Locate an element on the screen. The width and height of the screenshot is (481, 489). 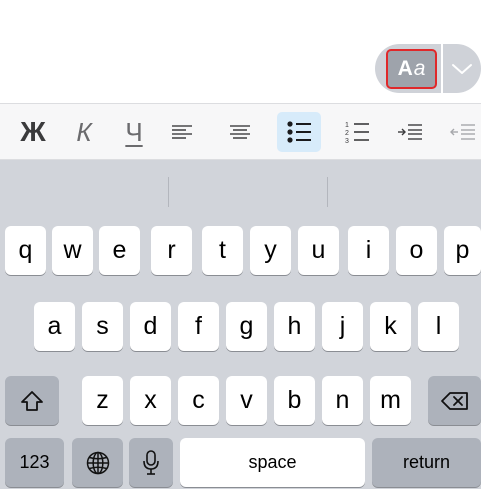
numbered-list-icon: 123 is located at coordinates (357, 133).